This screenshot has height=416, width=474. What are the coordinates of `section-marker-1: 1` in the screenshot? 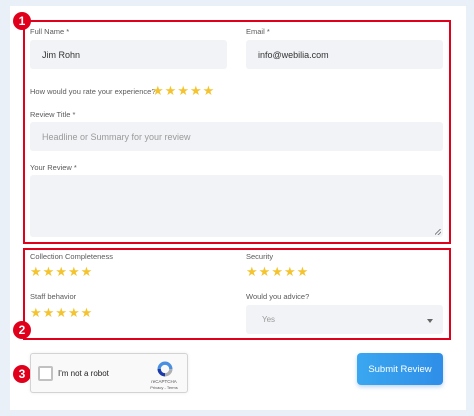 It's located at (22, 21).